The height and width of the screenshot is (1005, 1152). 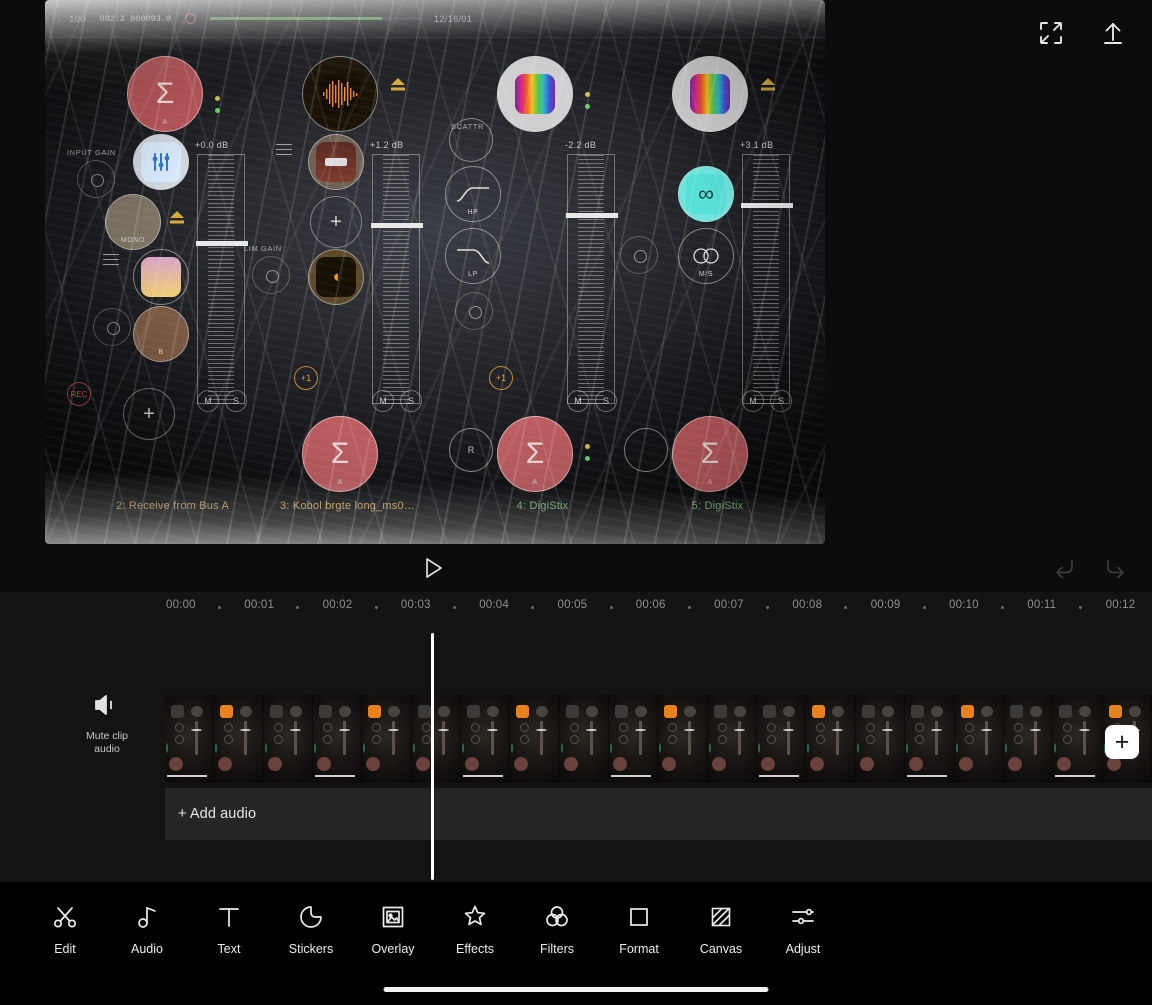 What do you see at coordinates (111, 261) in the screenshot?
I see `menu-lines-icon` at bounding box center [111, 261].